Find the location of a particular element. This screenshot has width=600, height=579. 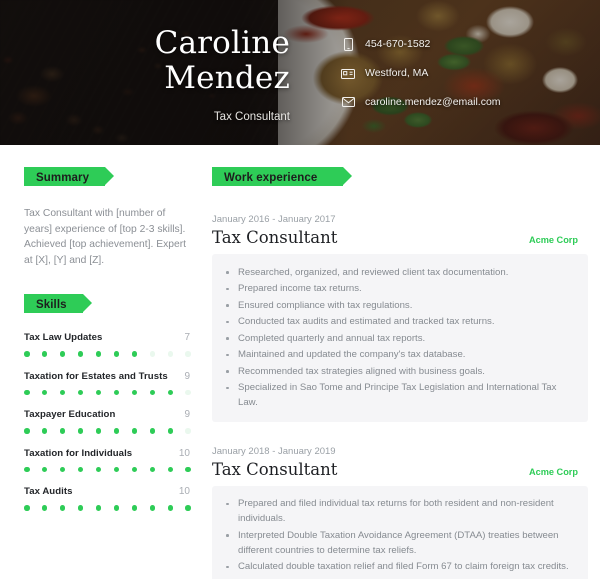

contact-email: caroline.mendez@email.com is located at coordinates (420, 102).